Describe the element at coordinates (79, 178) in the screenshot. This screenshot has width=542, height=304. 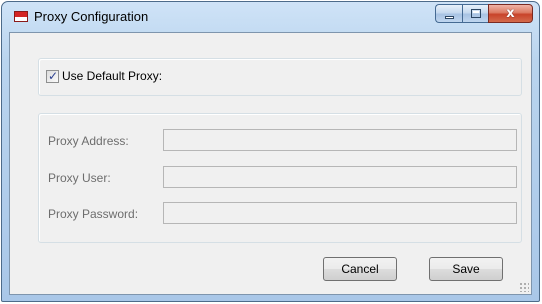
I see `proxy-user-label: Proxy User:` at that location.